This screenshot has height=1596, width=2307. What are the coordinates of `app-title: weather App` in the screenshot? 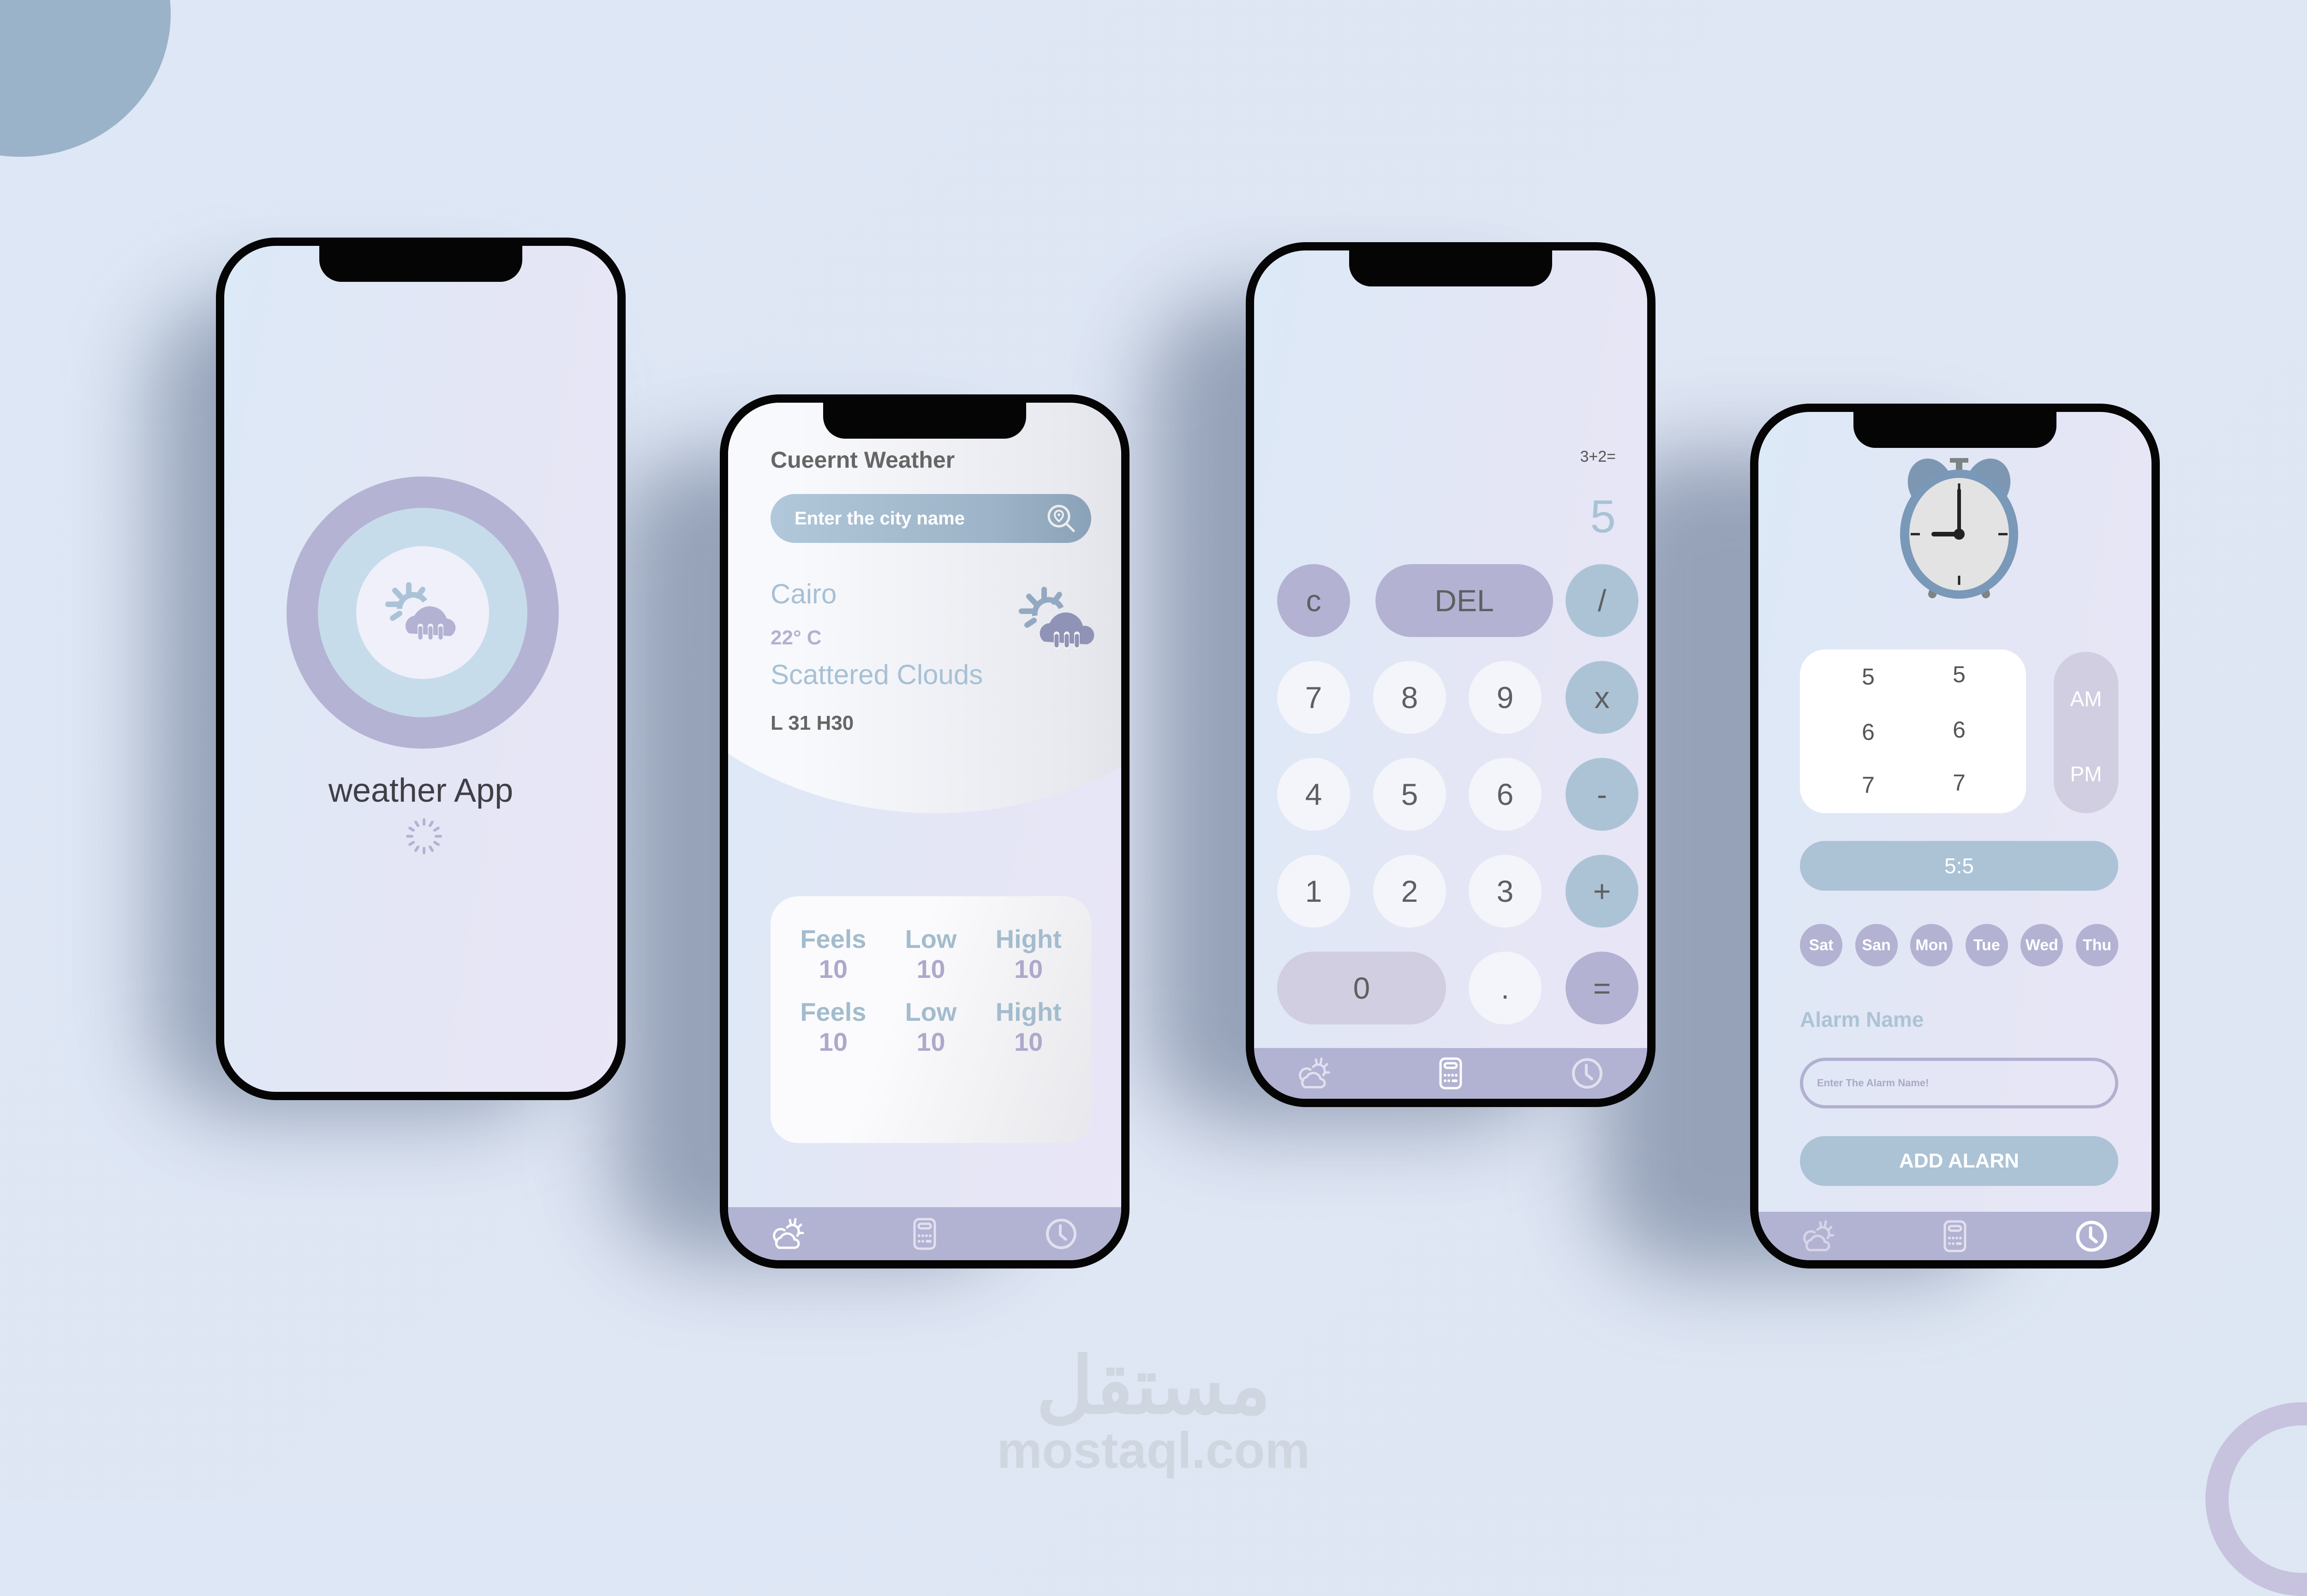 It's located at (421, 790).